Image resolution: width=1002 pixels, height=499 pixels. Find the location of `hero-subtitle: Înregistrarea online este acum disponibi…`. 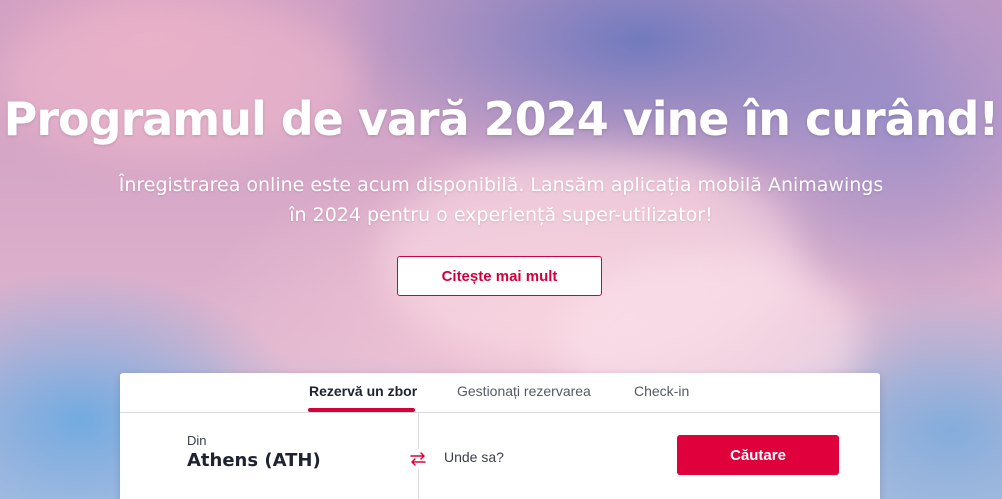

hero-subtitle: Înregistrarea online este acum disponibi… is located at coordinates (501, 200).